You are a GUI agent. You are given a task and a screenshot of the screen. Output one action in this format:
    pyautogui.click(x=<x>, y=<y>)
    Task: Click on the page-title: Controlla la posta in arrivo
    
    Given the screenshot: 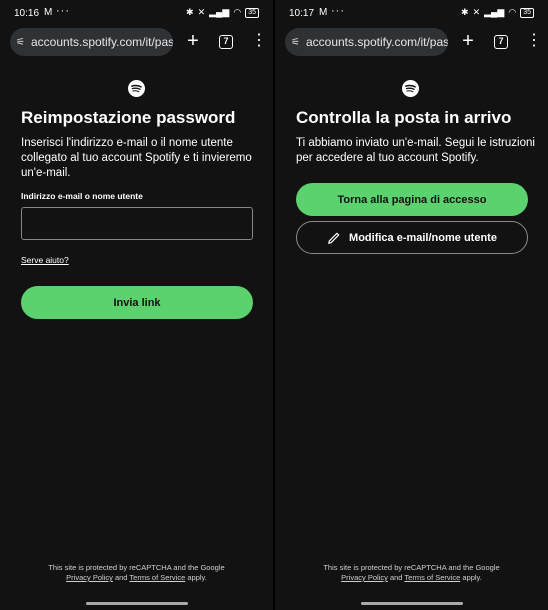 What is the action you would take?
    pyautogui.click(x=404, y=117)
    